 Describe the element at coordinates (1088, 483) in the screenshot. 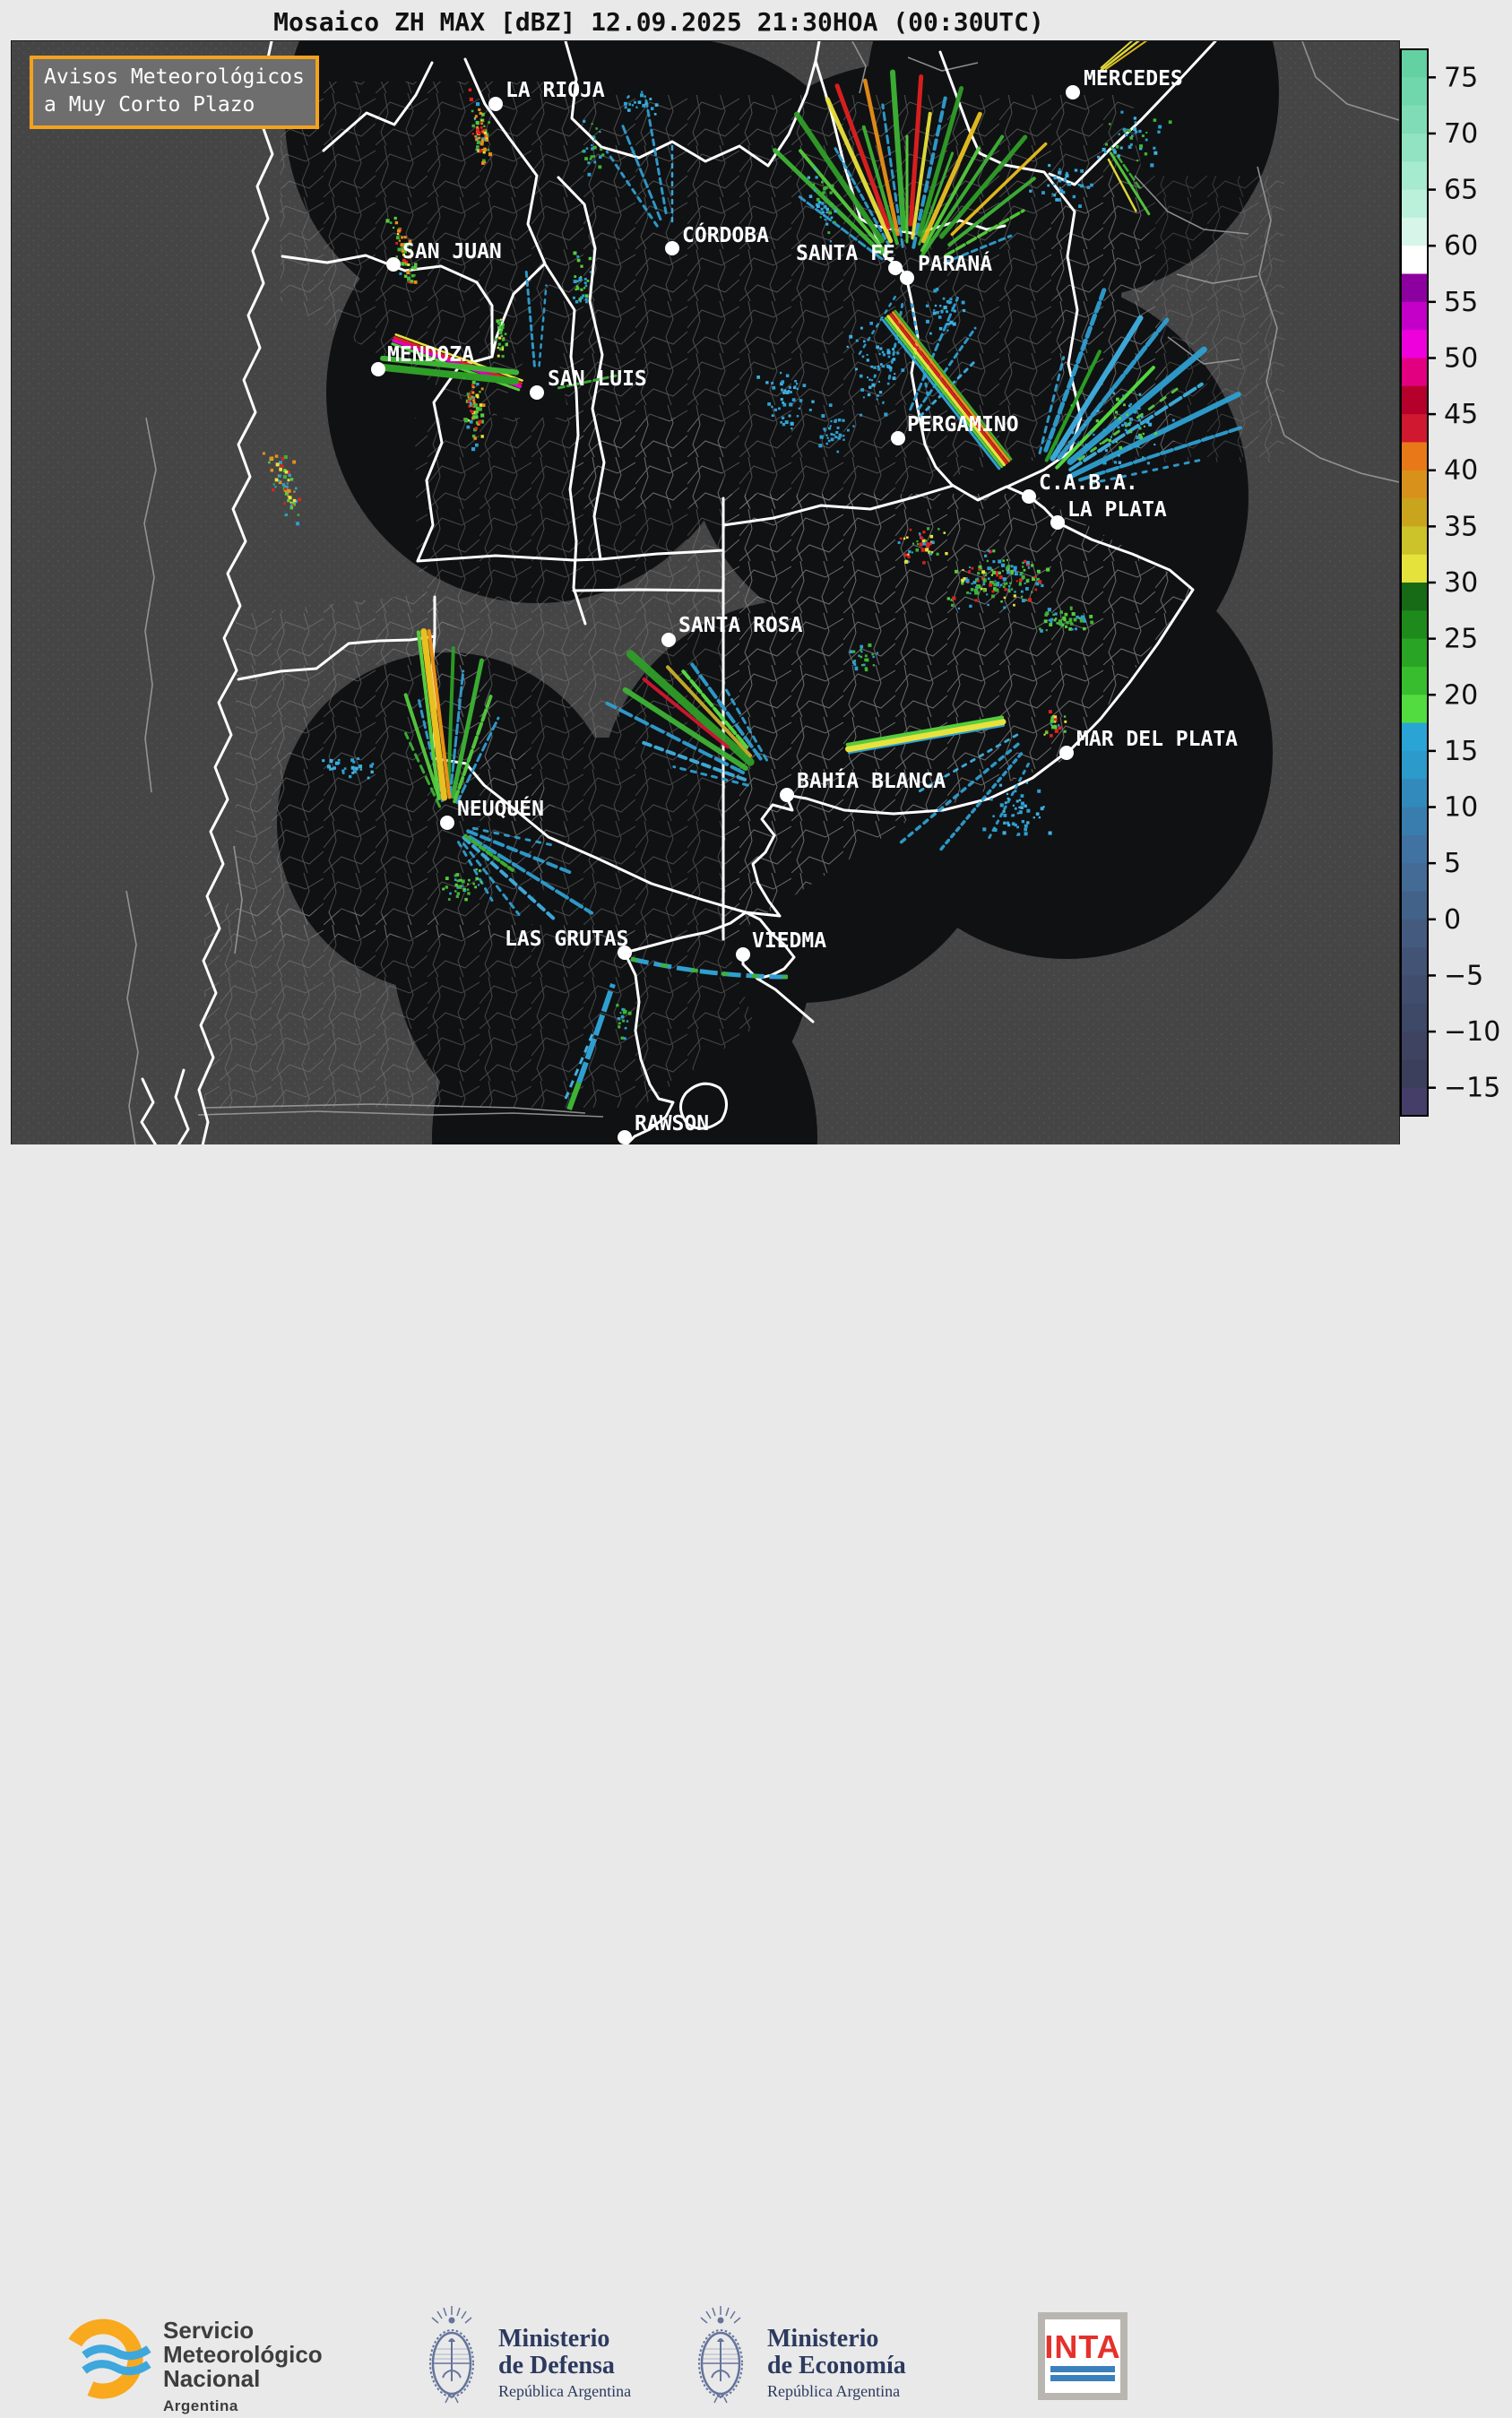

I see `city-label: C.A.B.A.` at that location.